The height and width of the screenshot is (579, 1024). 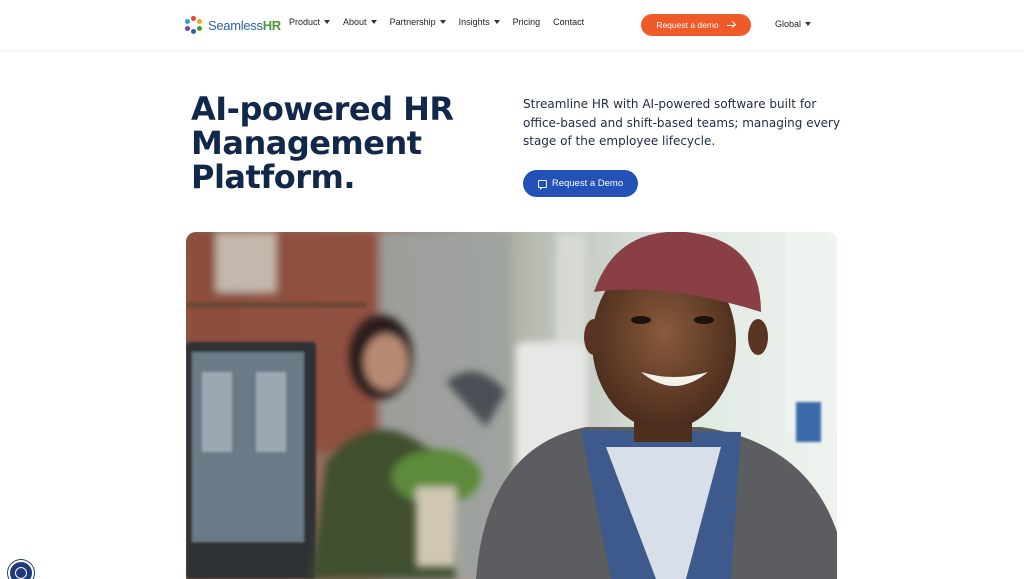 I want to click on nav-item-label: Pricing, so click(x=526, y=22).